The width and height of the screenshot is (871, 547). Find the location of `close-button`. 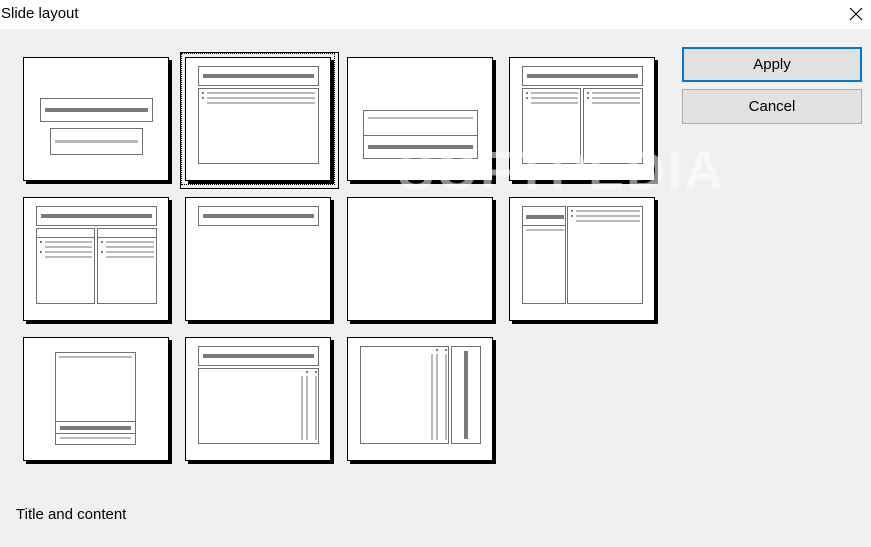

close-button is located at coordinates (856, 14).